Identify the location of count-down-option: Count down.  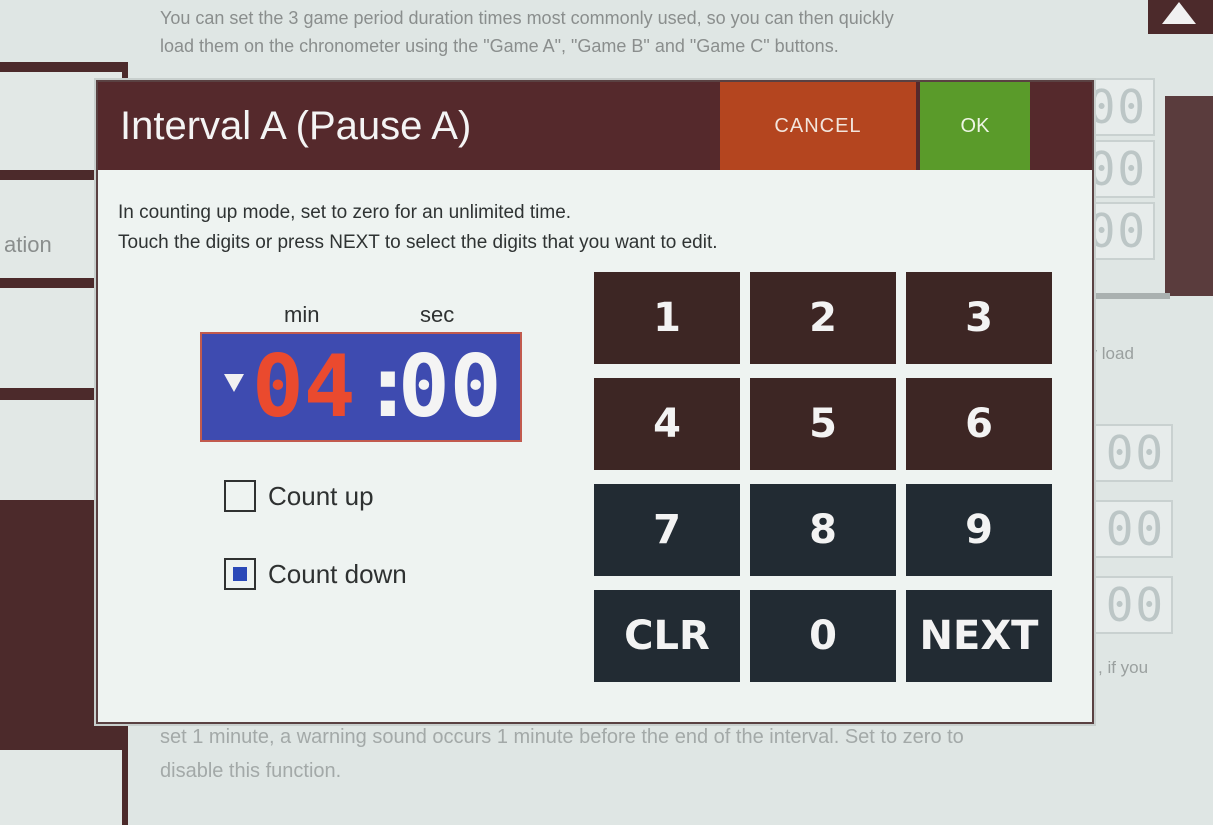
(315, 574).